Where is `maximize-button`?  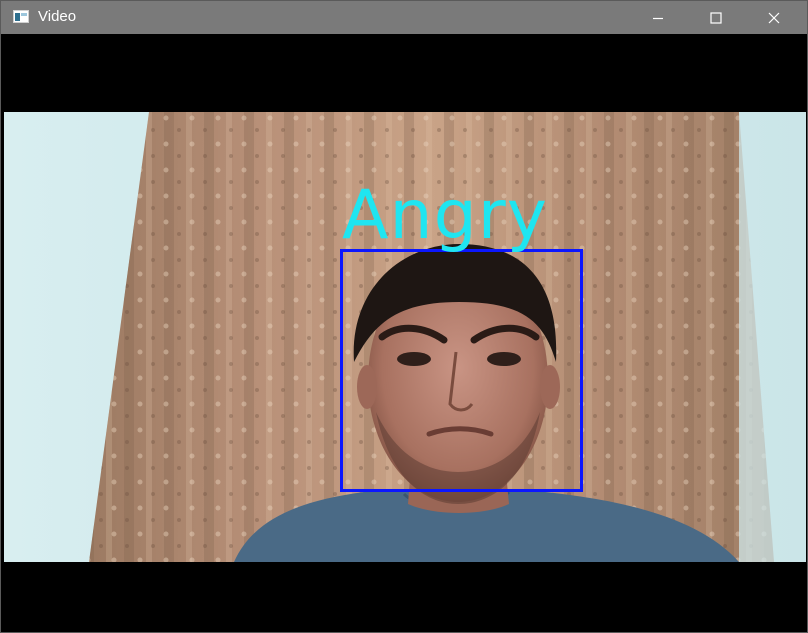
maximize-button is located at coordinates (716, 17).